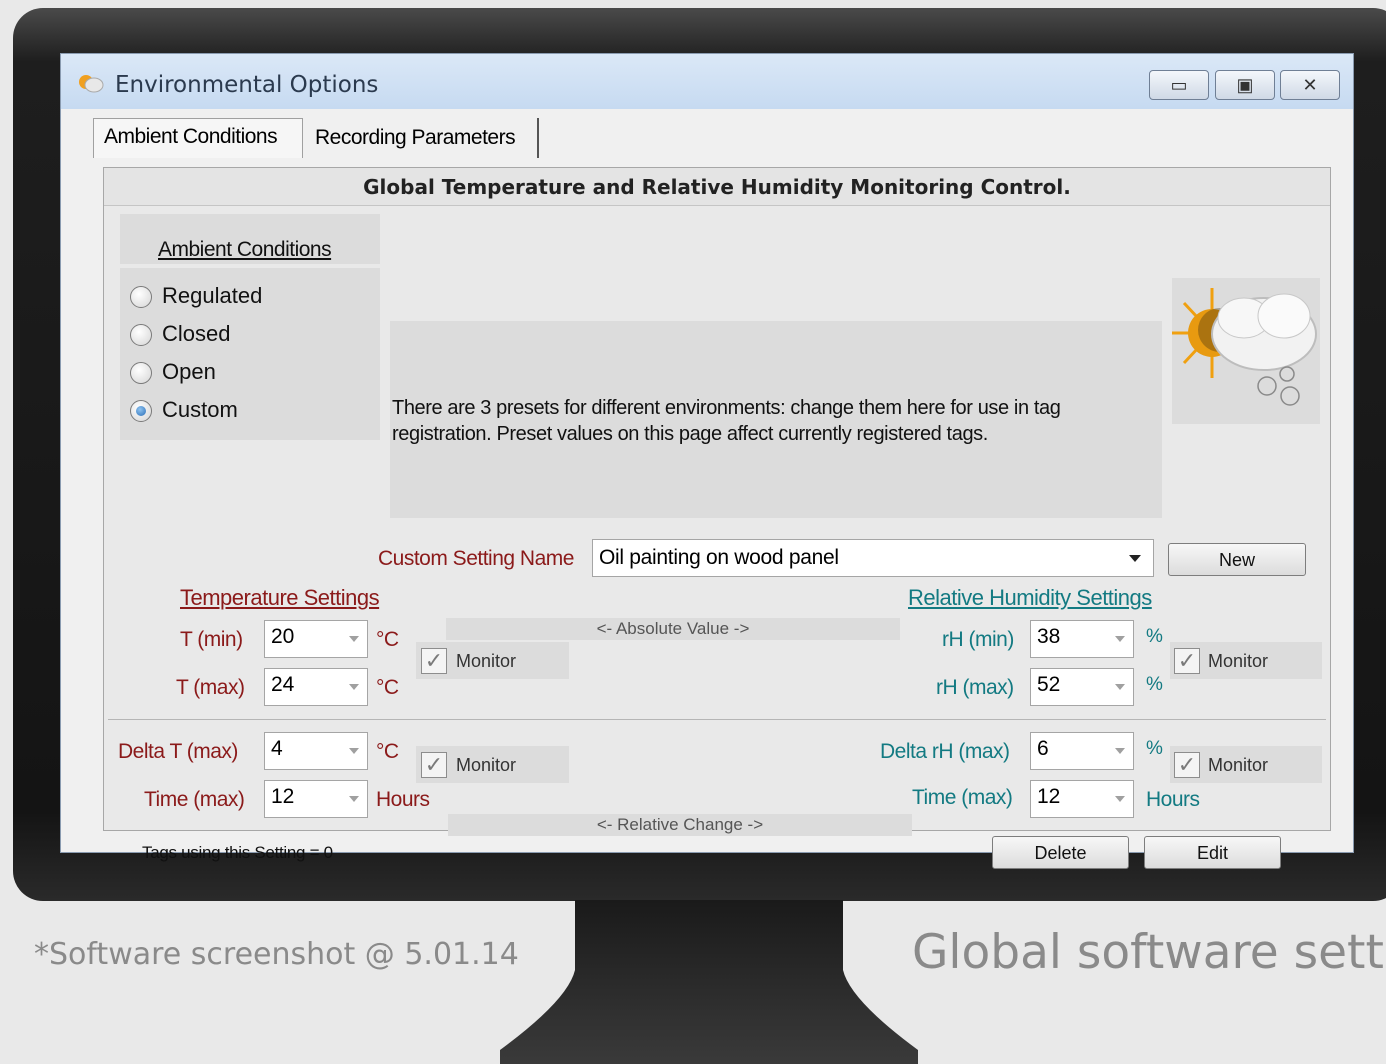 The width and height of the screenshot is (1386, 1064). I want to click on radio-label-closed: Closed, so click(196, 333).